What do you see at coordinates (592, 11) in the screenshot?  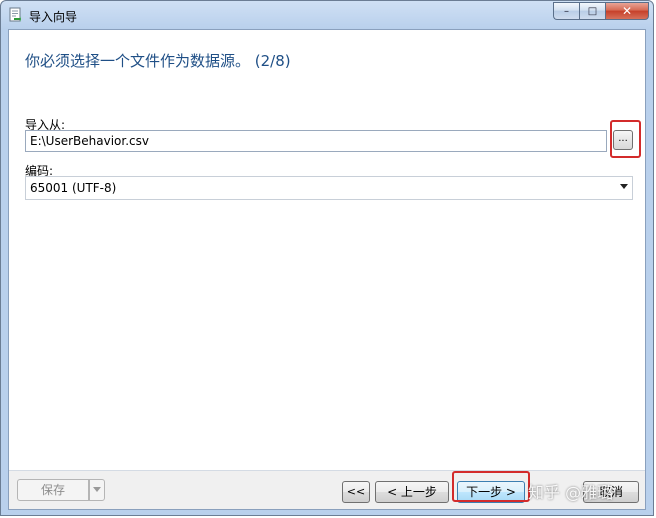 I see `maximize-button: □` at bounding box center [592, 11].